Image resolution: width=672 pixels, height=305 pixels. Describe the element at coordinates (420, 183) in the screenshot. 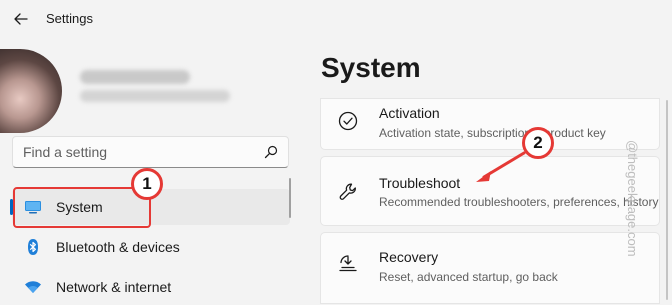

I see `card-title: Troubleshoot` at that location.